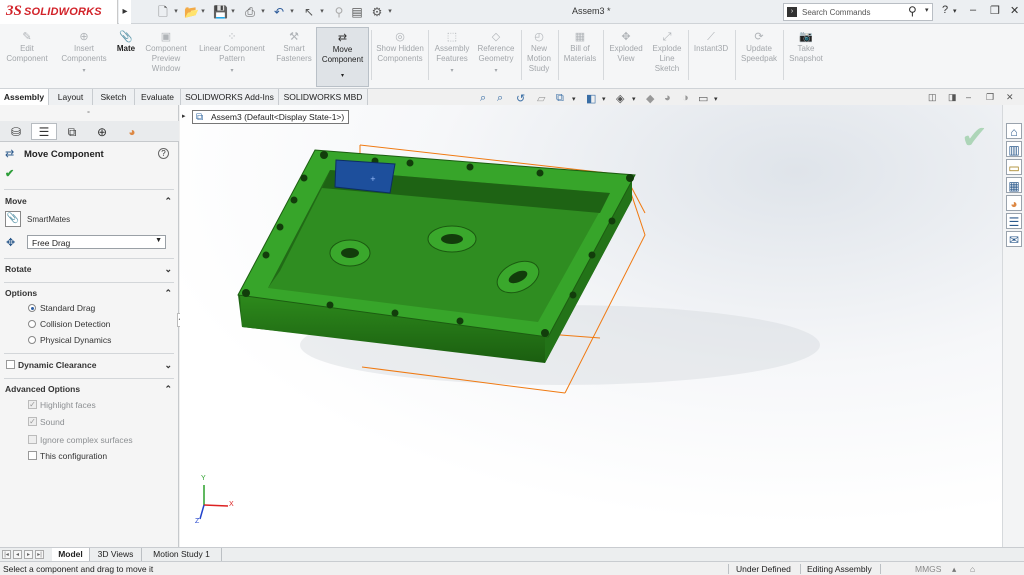 The image size is (1024, 575). I want to click on tab-evaluate: Evaluate, so click(158, 97).